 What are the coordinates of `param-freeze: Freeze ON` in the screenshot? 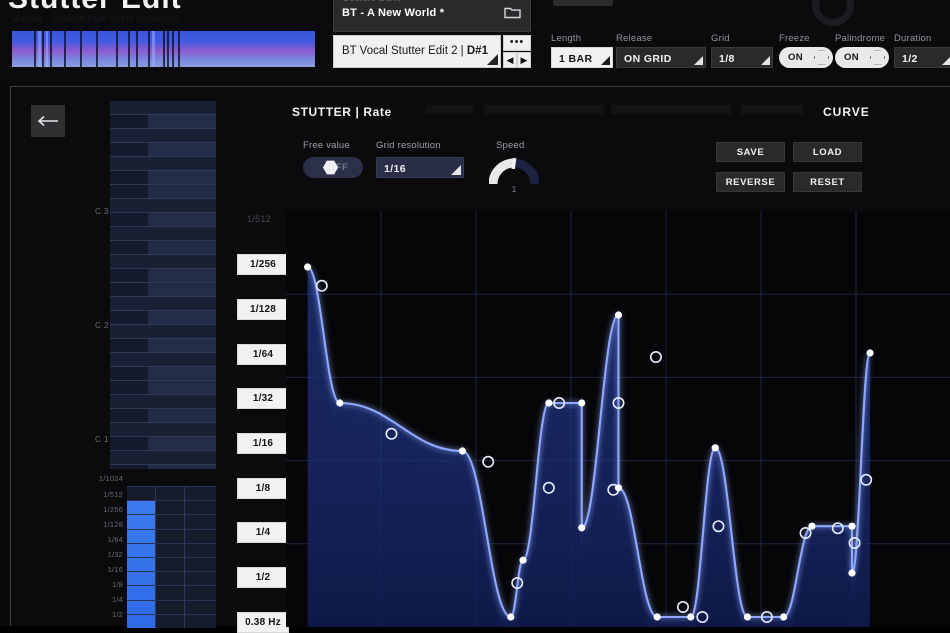 It's located at (807, 50).